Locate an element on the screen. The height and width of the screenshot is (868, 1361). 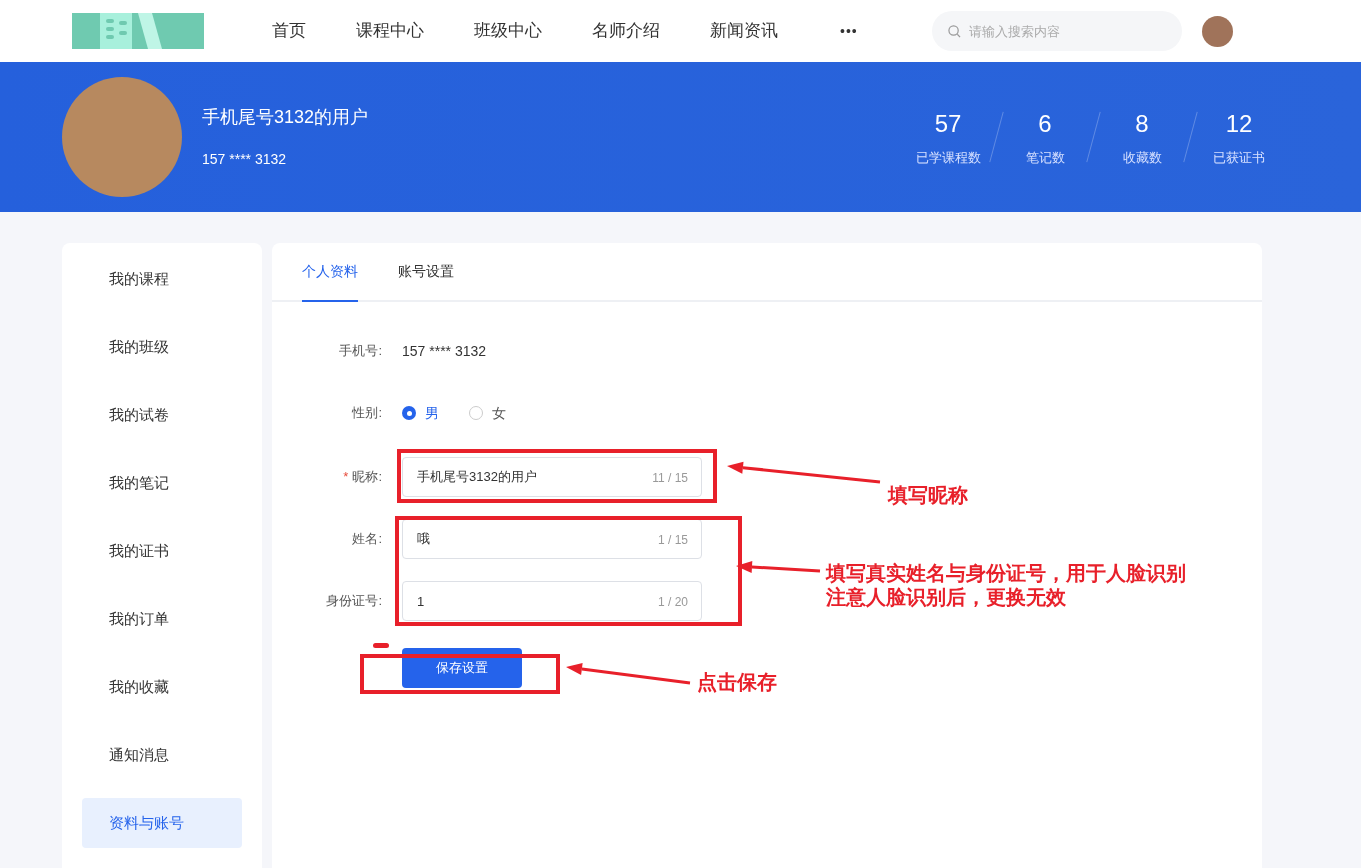
field-label: 姓名: is located at coordinates (366, 539).